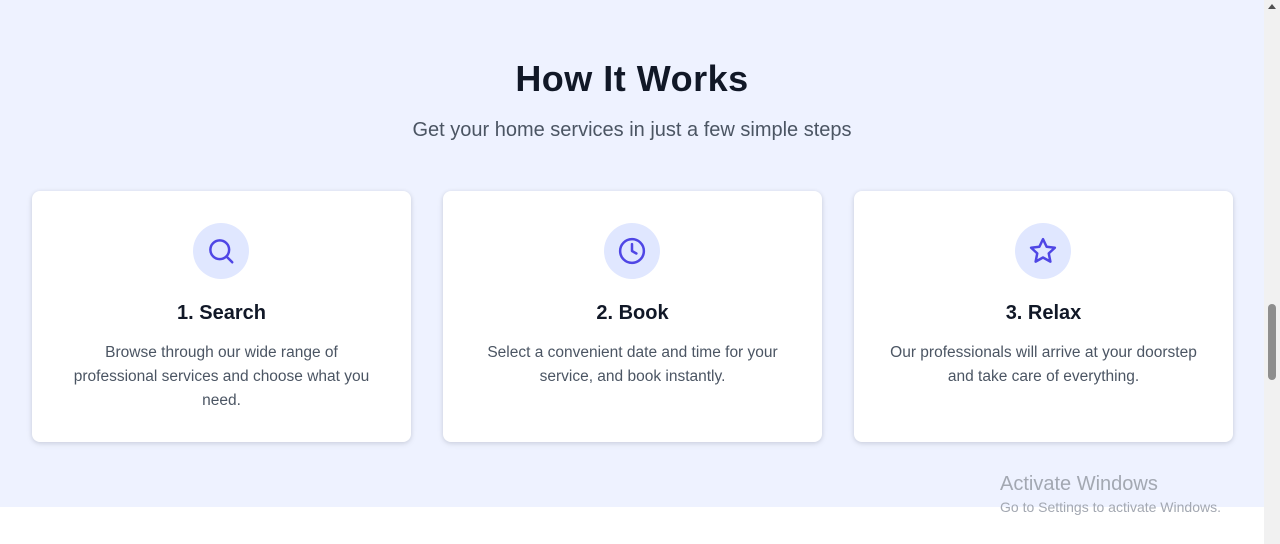 The image size is (1280, 544). What do you see at coordinates (632, 78) in the screenshot?
I see `section-title: How It Works` at bounding box center [632, 78].